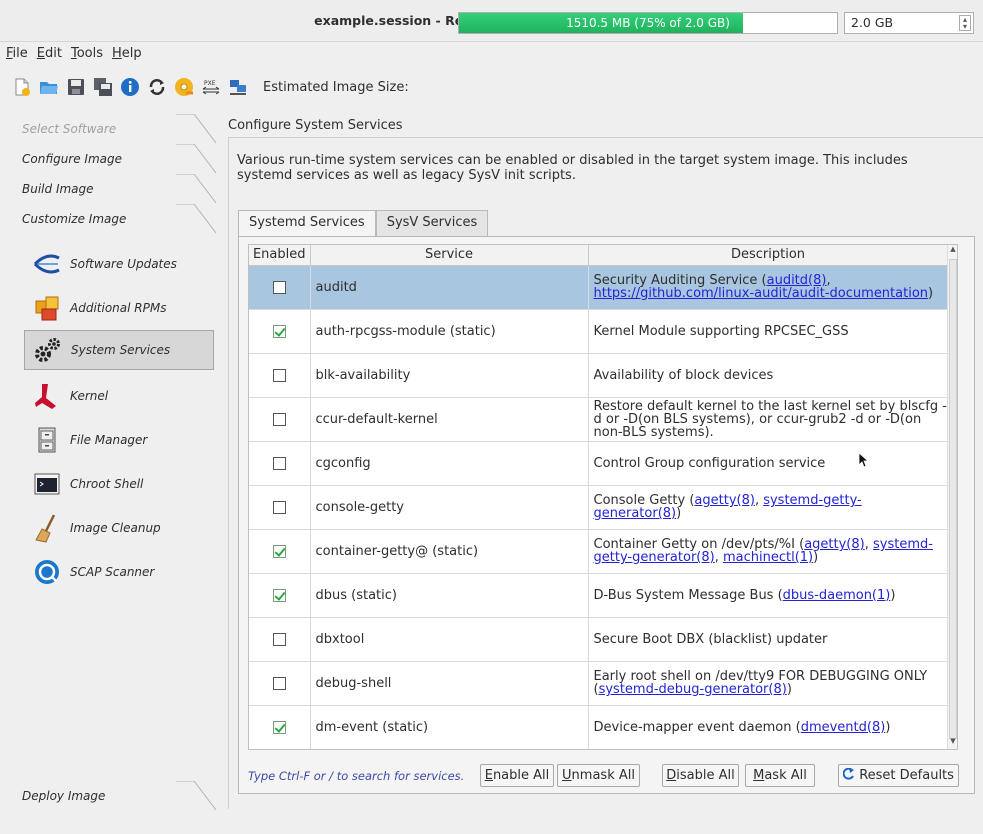  I want to click on man-page-link: dbus-daemon(1), so click(837, 595).